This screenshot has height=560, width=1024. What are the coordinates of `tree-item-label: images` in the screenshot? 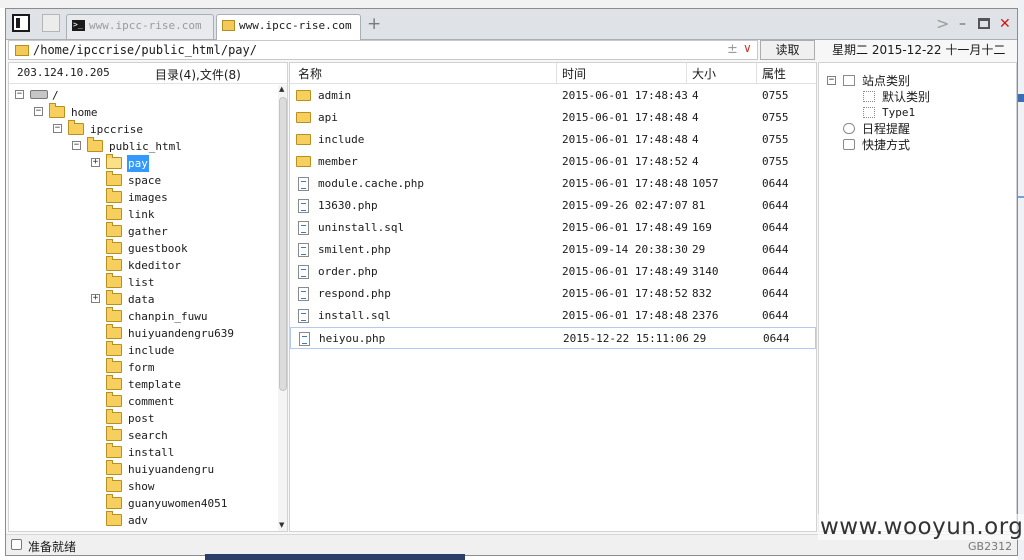 It's located at (148, 197).